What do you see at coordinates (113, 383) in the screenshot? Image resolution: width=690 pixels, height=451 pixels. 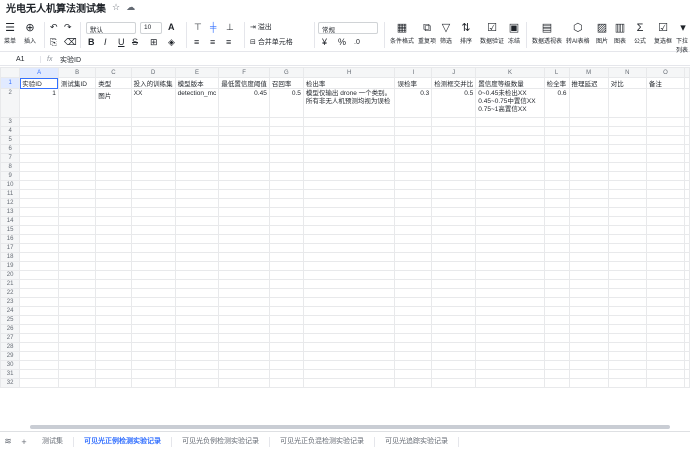 I see `cell-C32` at bounding box center [113, 383].